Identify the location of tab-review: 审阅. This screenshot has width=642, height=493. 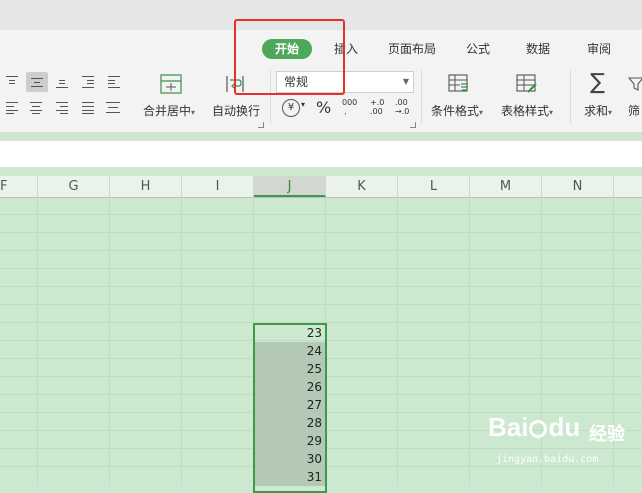
(599, 48).